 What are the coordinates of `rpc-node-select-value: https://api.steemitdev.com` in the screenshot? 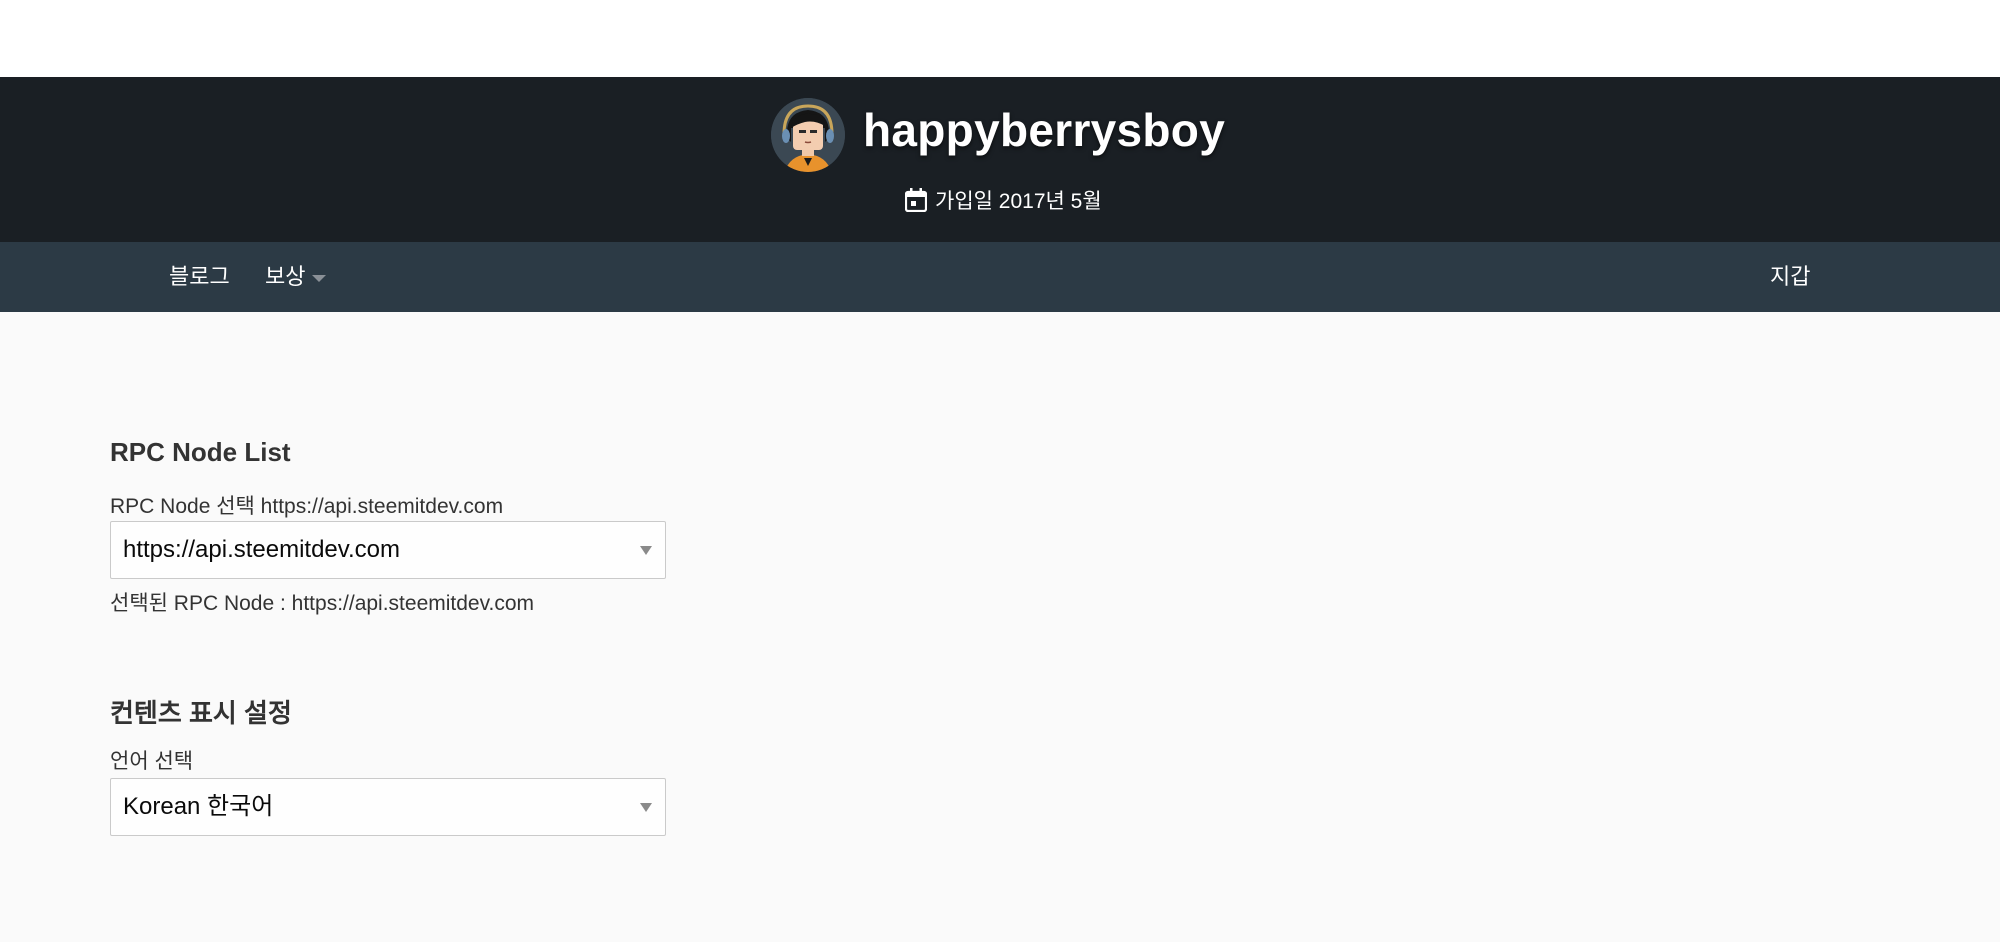 It's located at (262, 549).